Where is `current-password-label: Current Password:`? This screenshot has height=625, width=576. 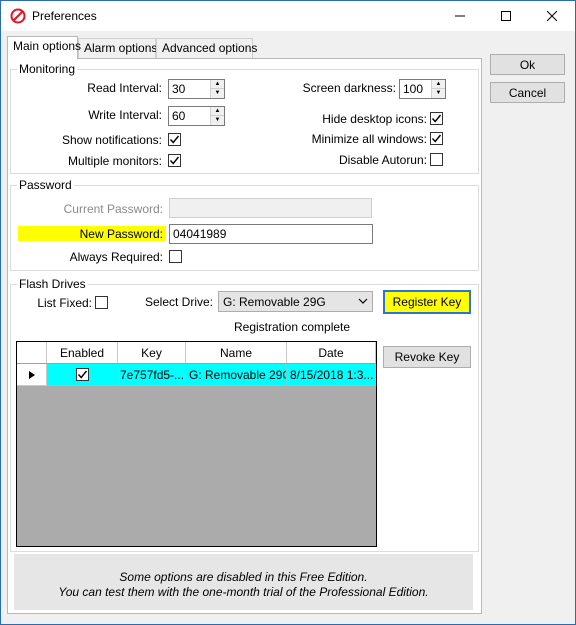
current-password-label: Current Password: is located at coordinates (113, 209).